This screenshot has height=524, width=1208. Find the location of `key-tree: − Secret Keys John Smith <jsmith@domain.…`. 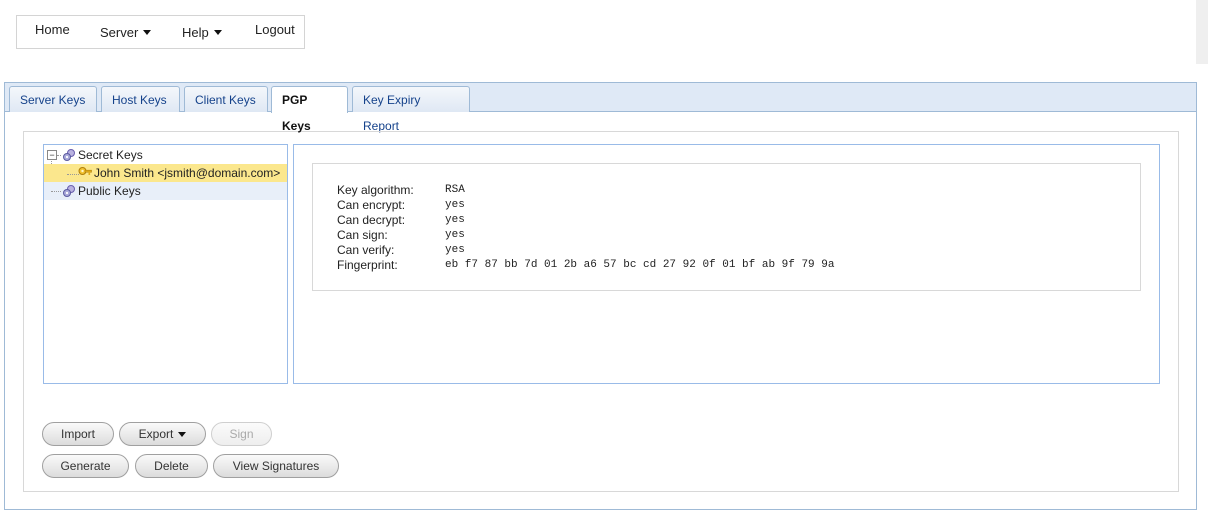

key-tree: − Secret Keys John Smith <jsmith@domain.… is located at coordinates (165, 264).